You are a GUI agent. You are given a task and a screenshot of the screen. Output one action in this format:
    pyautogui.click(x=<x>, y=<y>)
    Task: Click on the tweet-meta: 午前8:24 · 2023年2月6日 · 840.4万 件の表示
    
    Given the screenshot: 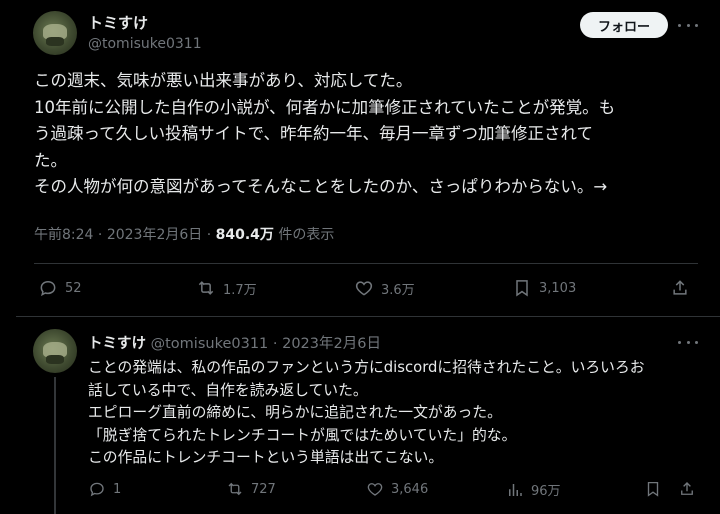 What is the action you would take?
    pyautogui.click(x=184, y=235)
    